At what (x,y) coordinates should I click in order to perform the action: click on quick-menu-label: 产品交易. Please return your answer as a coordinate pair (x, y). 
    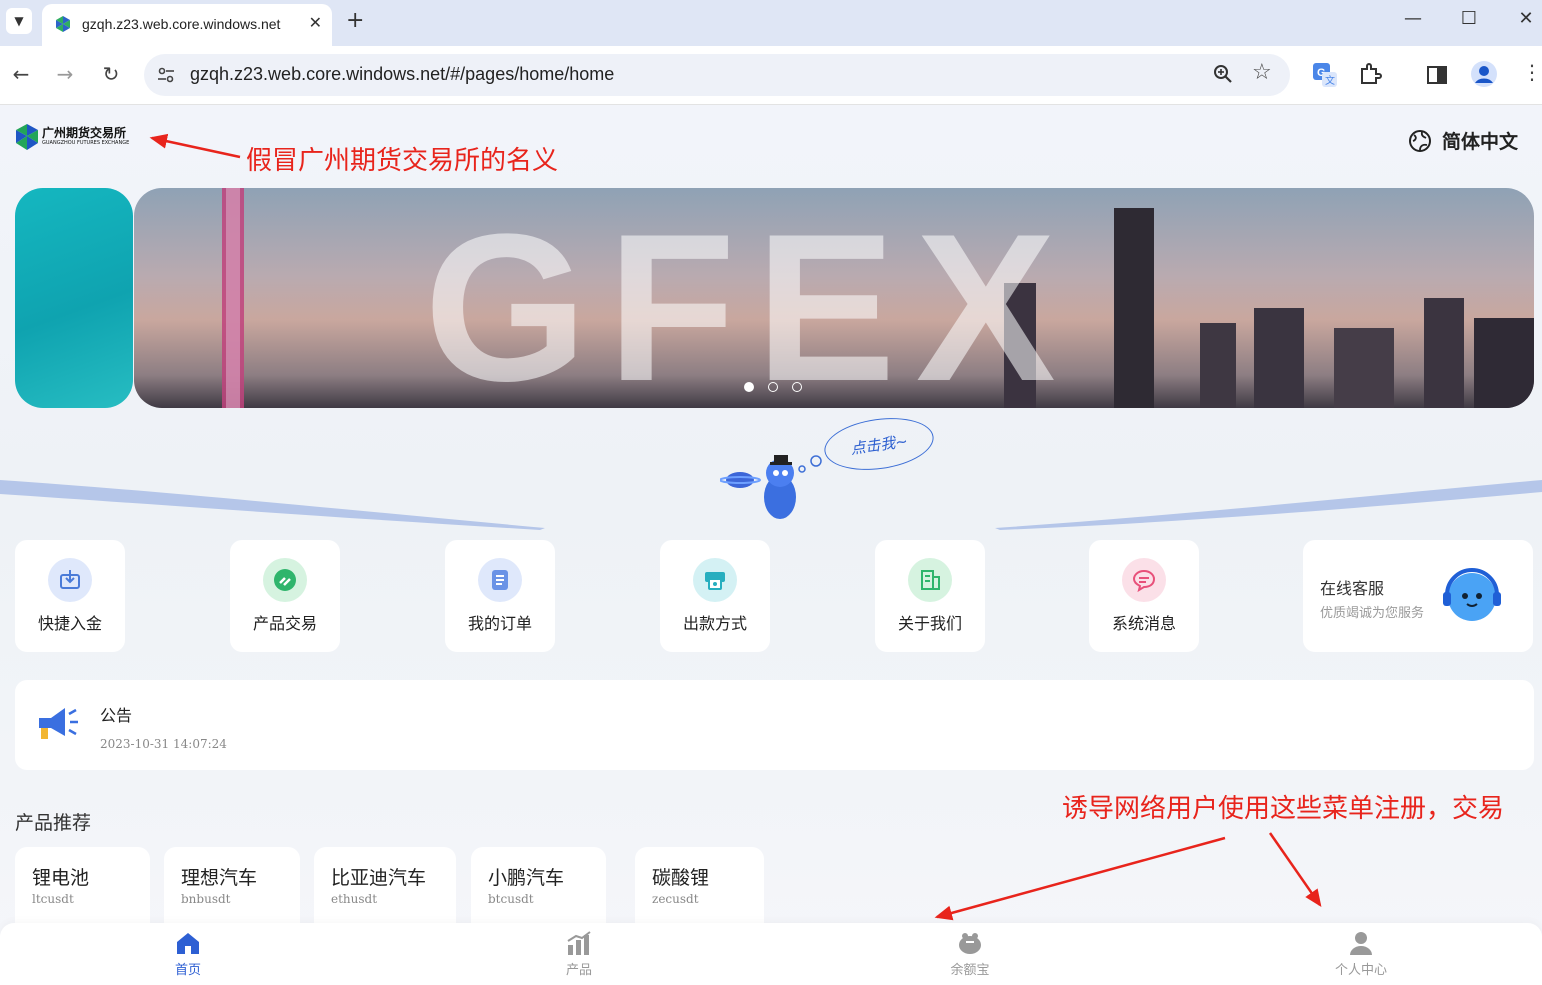
    Looking at the image, I should click on (284, 623).